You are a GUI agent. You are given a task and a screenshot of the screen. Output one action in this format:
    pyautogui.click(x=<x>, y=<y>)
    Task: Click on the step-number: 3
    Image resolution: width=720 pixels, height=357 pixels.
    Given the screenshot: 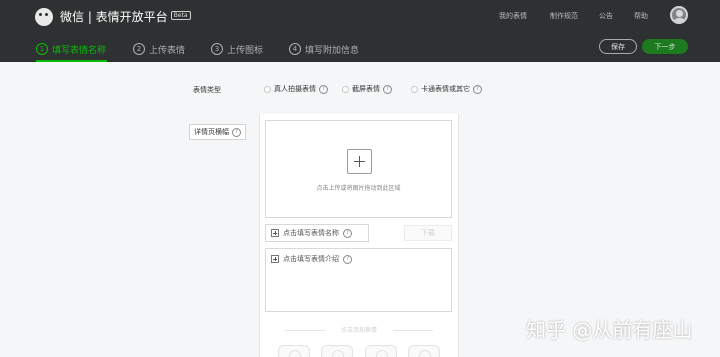 What is the action you would take?
    pyautogui.click(x=217, y=49)
    